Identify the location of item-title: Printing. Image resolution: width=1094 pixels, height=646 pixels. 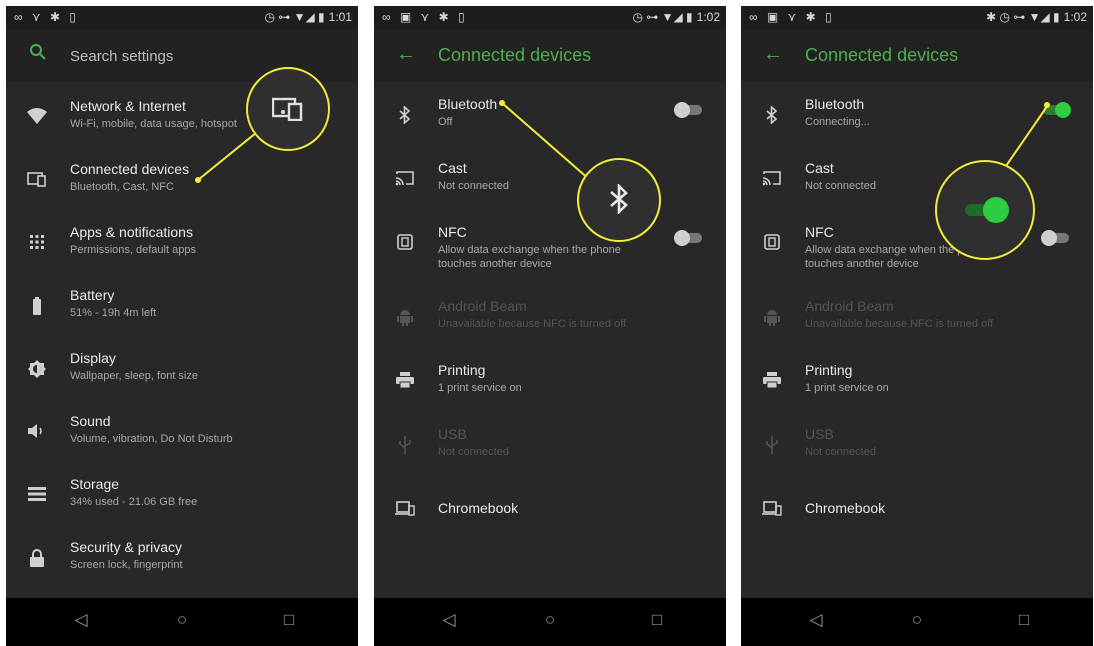
(829, 370).